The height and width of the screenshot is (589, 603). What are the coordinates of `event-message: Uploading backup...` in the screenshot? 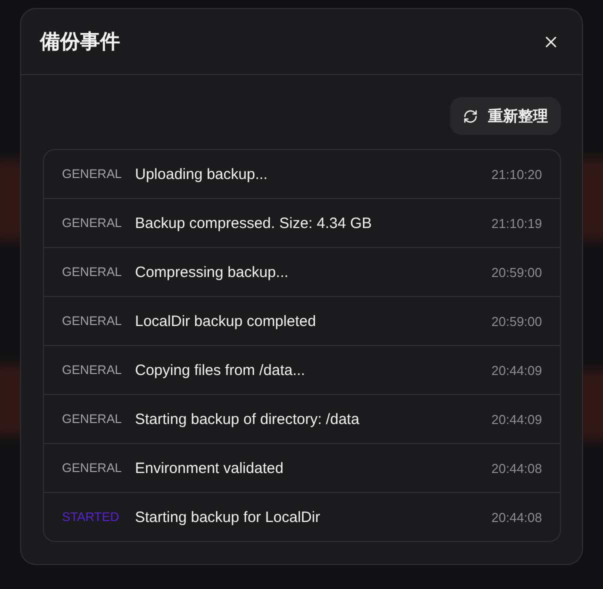 It's located at (202, 174).